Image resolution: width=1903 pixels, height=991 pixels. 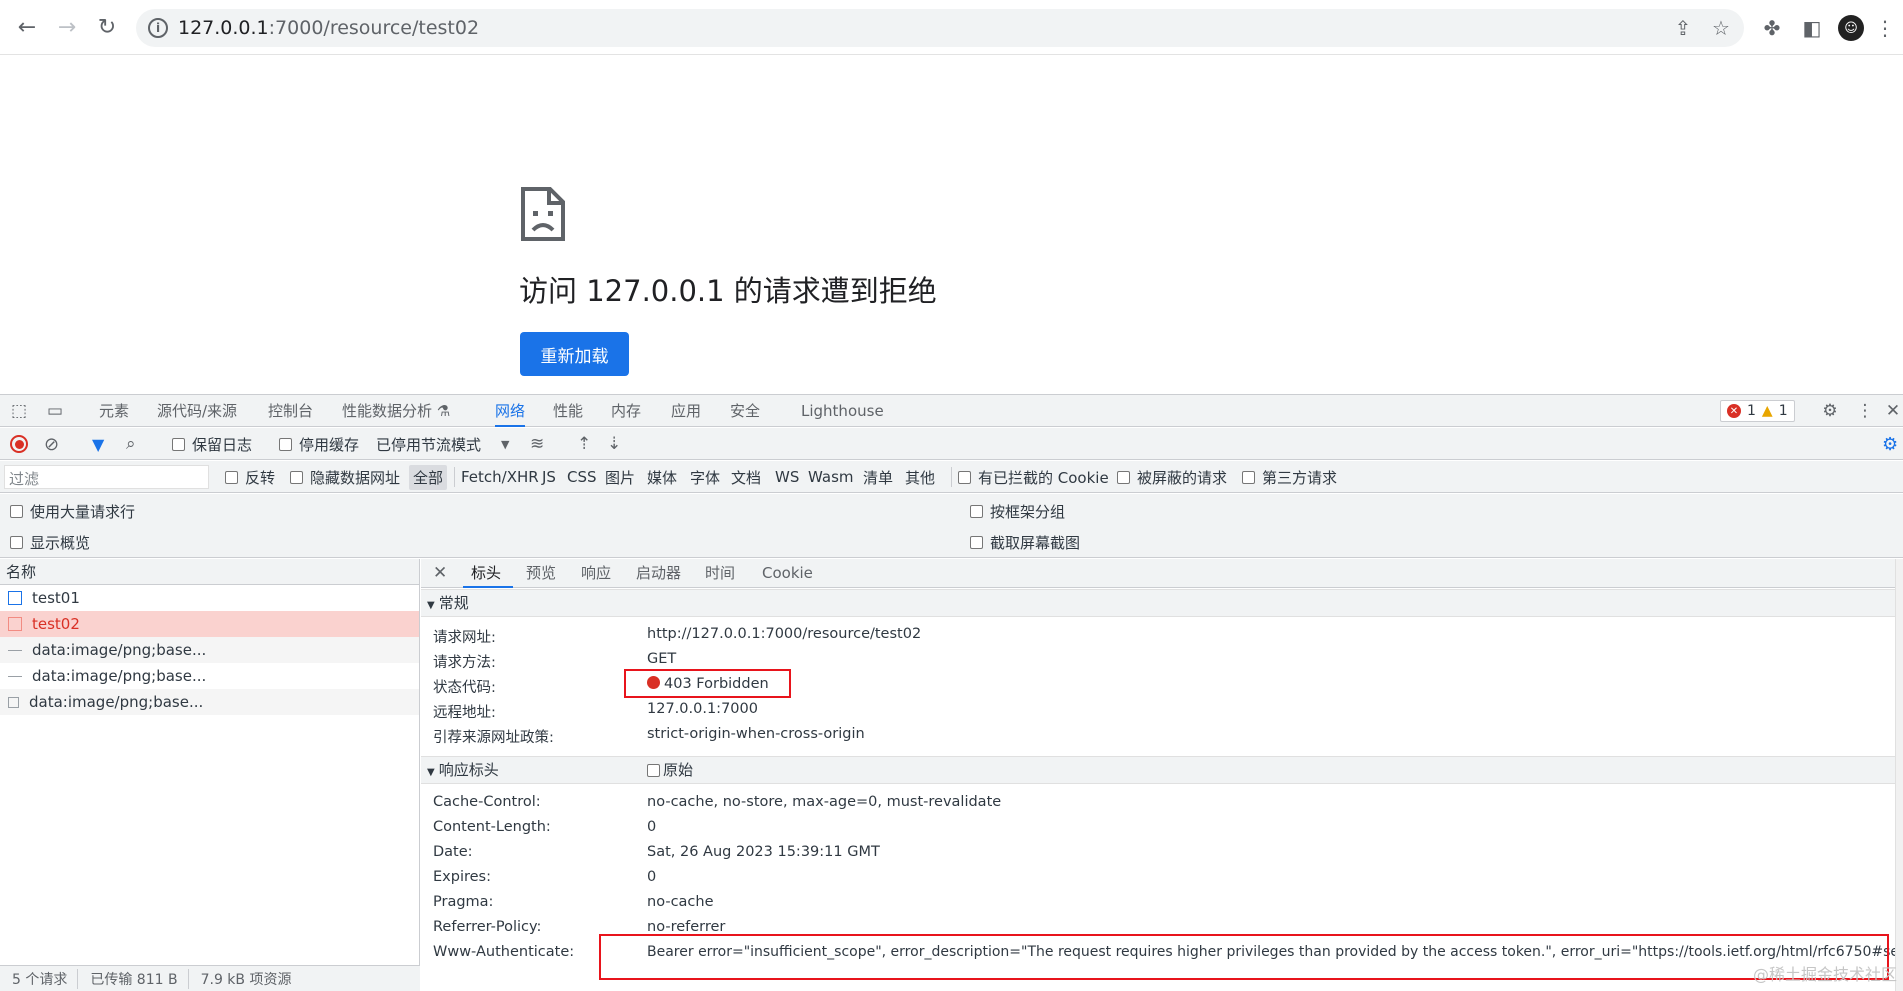 I want to click on type-filter-4: 图片, so click(x=620, y=477).